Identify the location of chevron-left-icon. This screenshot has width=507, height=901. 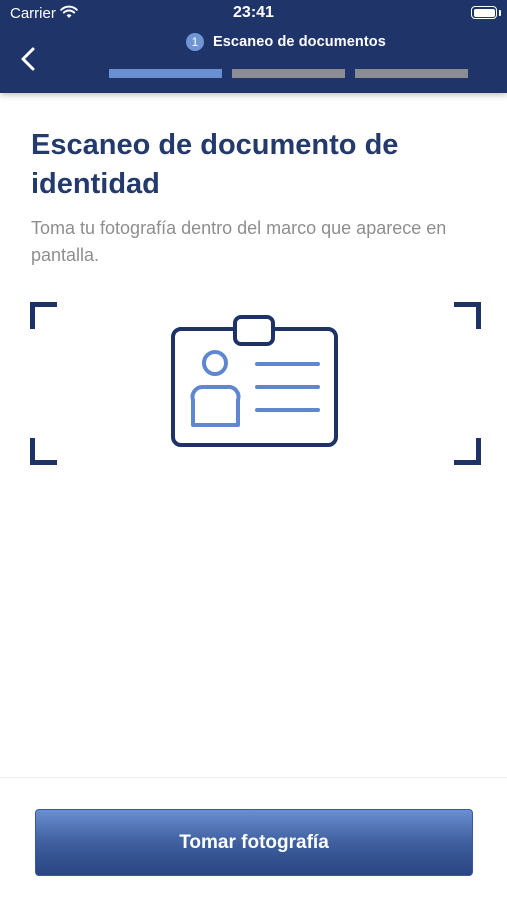
(28, 59).